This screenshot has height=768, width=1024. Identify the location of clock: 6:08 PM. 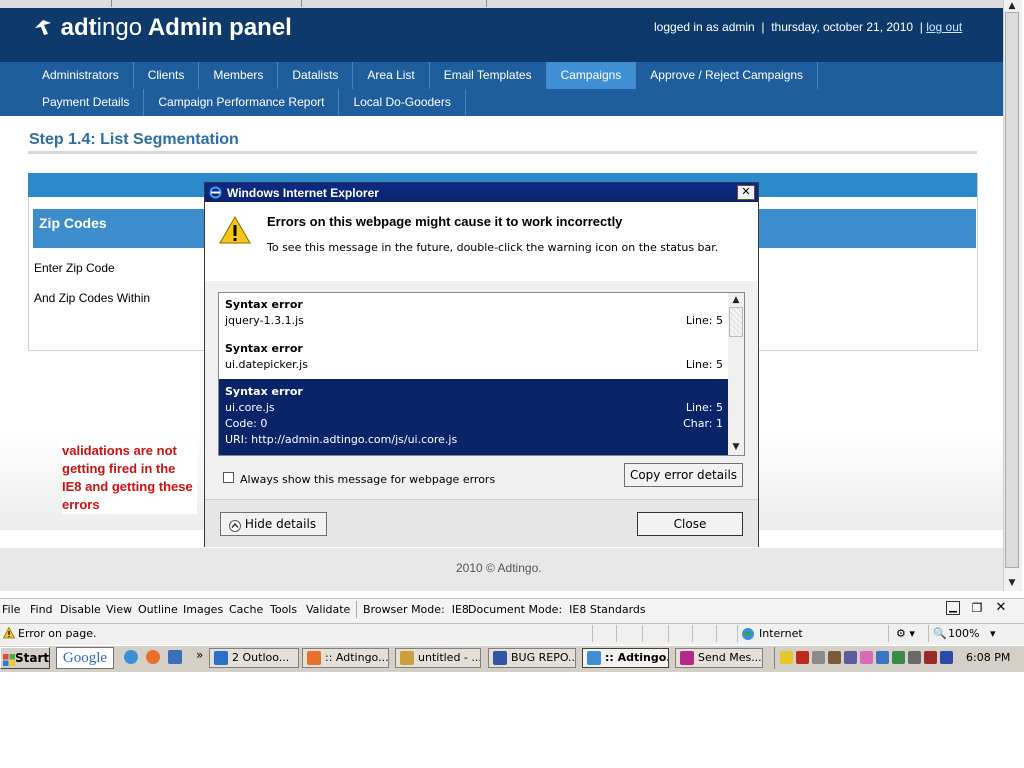
(988, 657).